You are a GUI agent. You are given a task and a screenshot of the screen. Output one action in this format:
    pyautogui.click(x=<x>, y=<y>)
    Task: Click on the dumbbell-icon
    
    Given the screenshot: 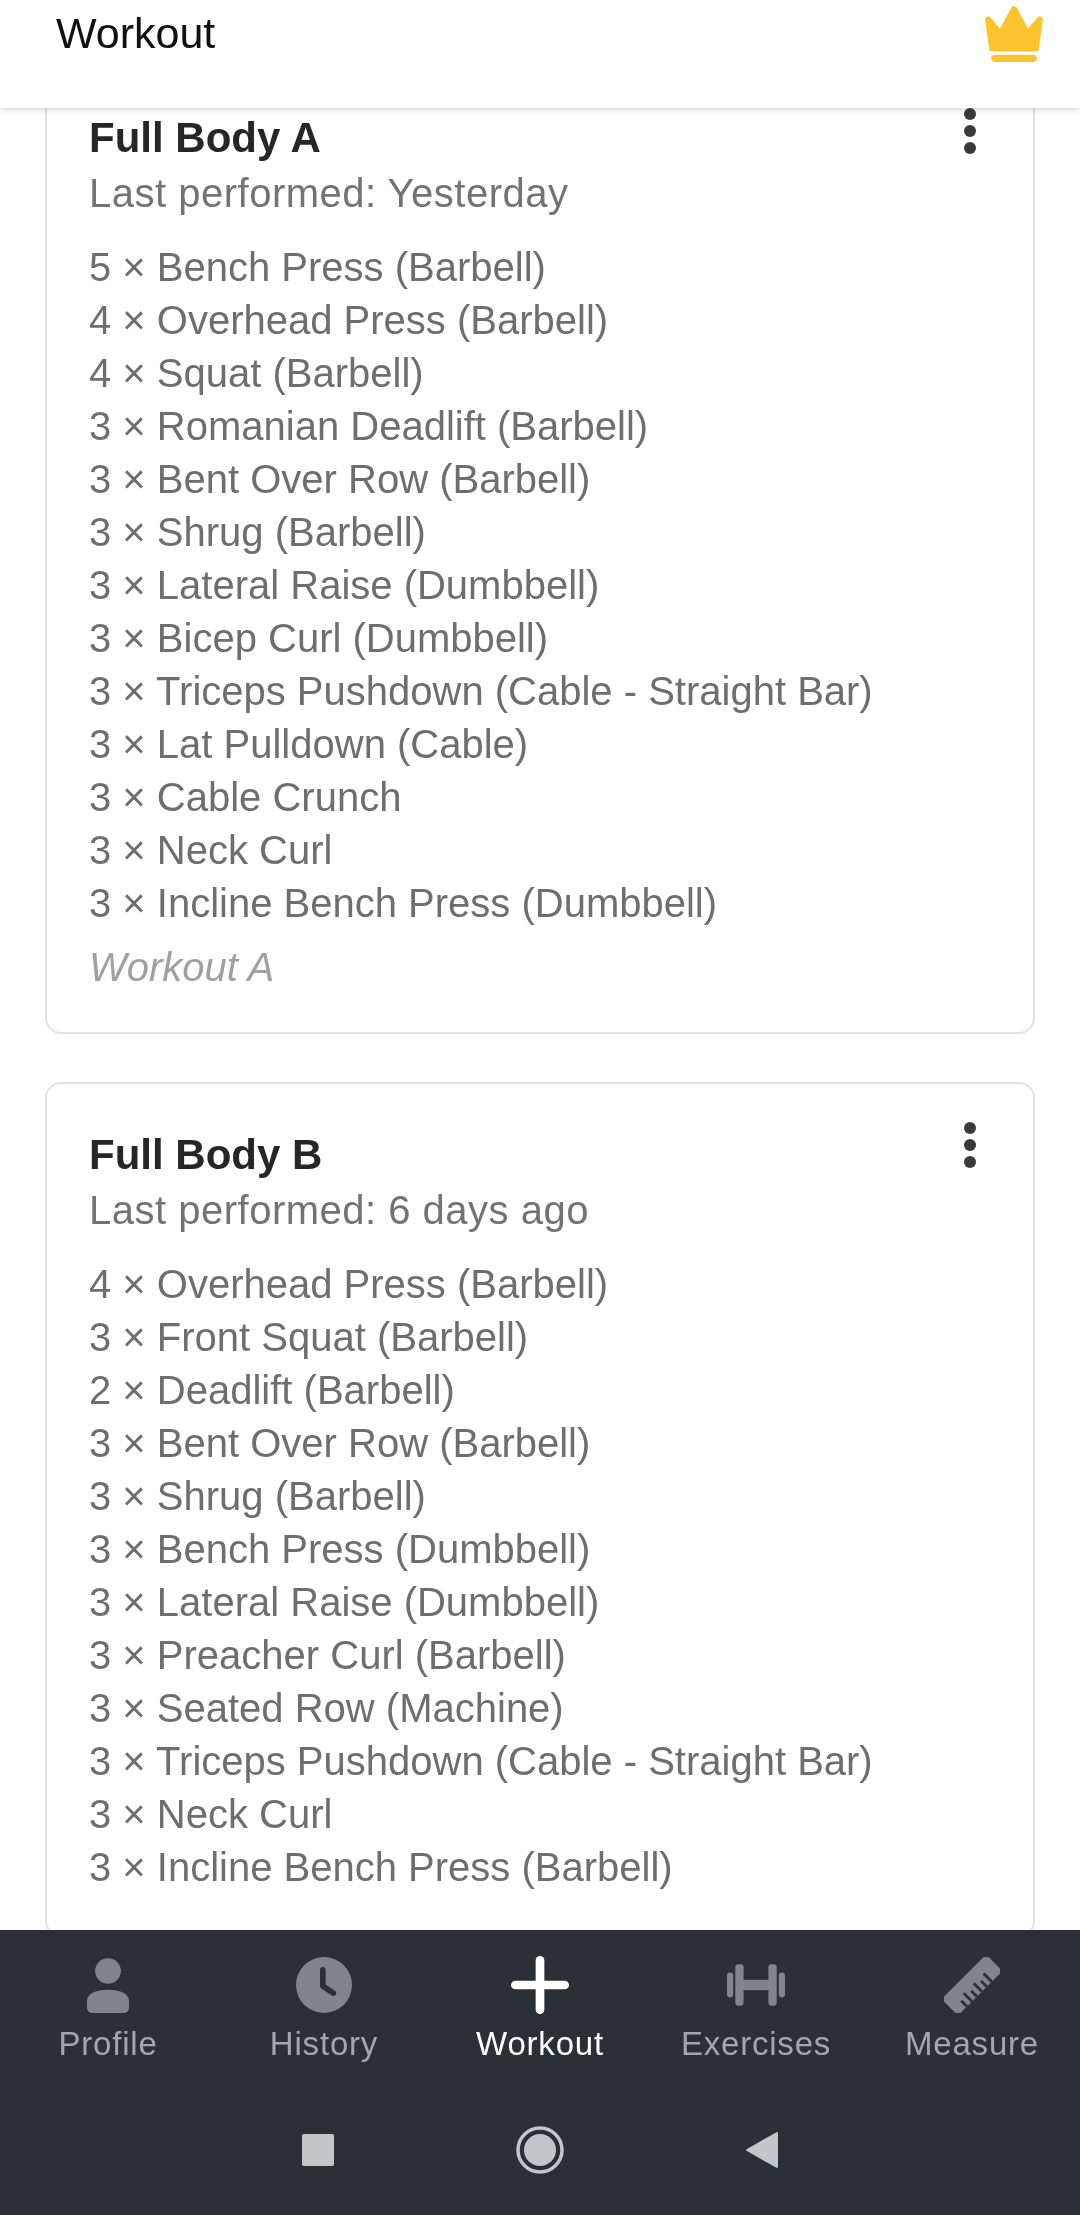 What is the action you would take?
    pyautogui.click(x=756, y=1985)
    